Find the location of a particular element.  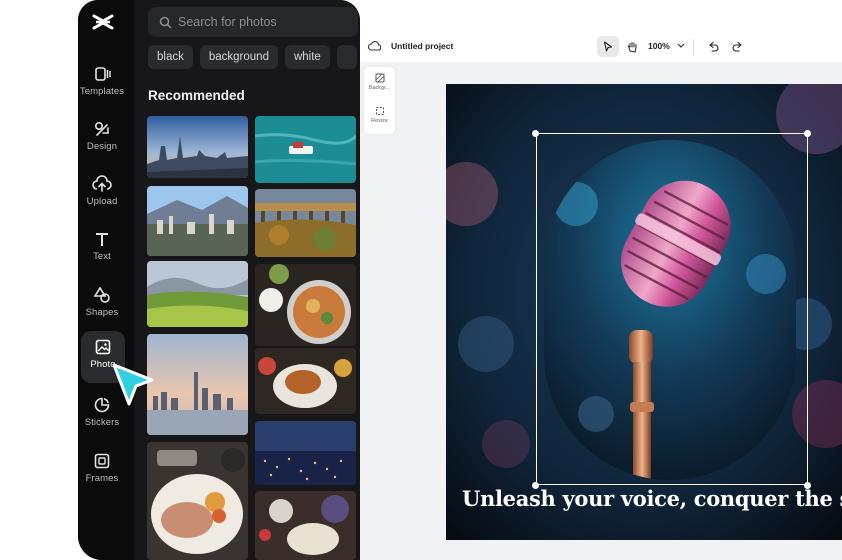

shapes-icon is located at coordinates (102, 295).